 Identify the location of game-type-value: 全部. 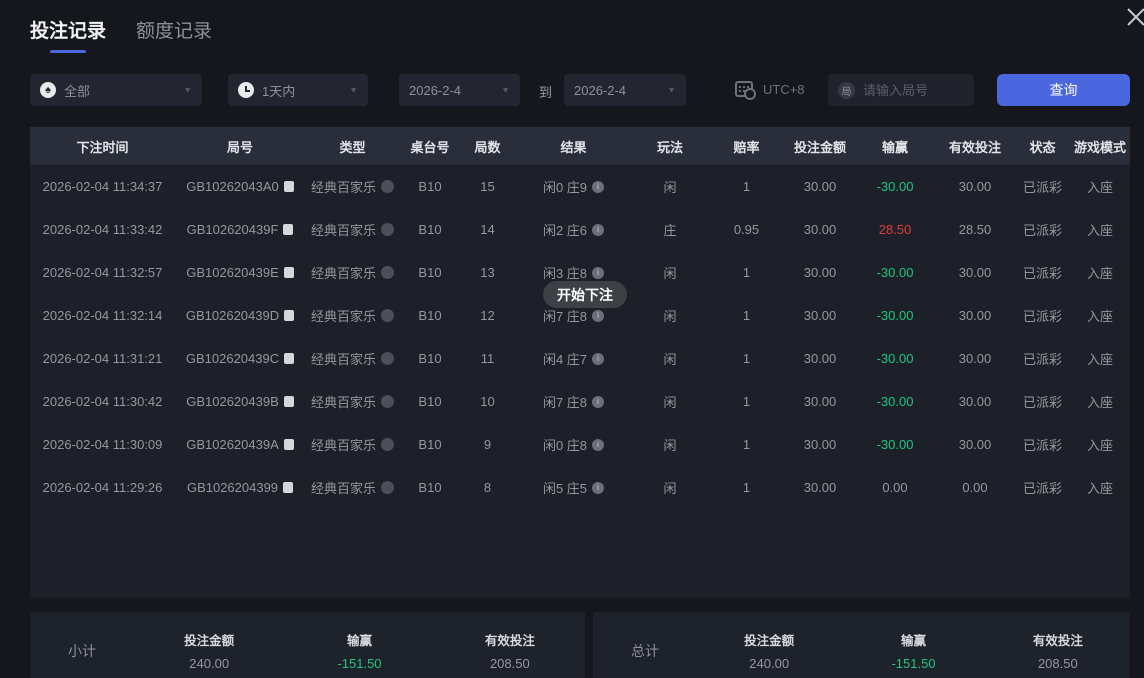
(77, 91).